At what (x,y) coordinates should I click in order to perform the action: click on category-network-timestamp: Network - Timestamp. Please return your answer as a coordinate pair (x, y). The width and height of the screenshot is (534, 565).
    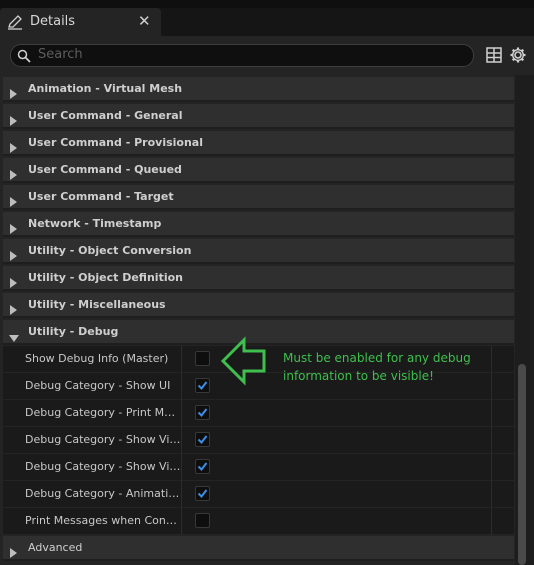
    Looking at the image, I should click on (258, 224).